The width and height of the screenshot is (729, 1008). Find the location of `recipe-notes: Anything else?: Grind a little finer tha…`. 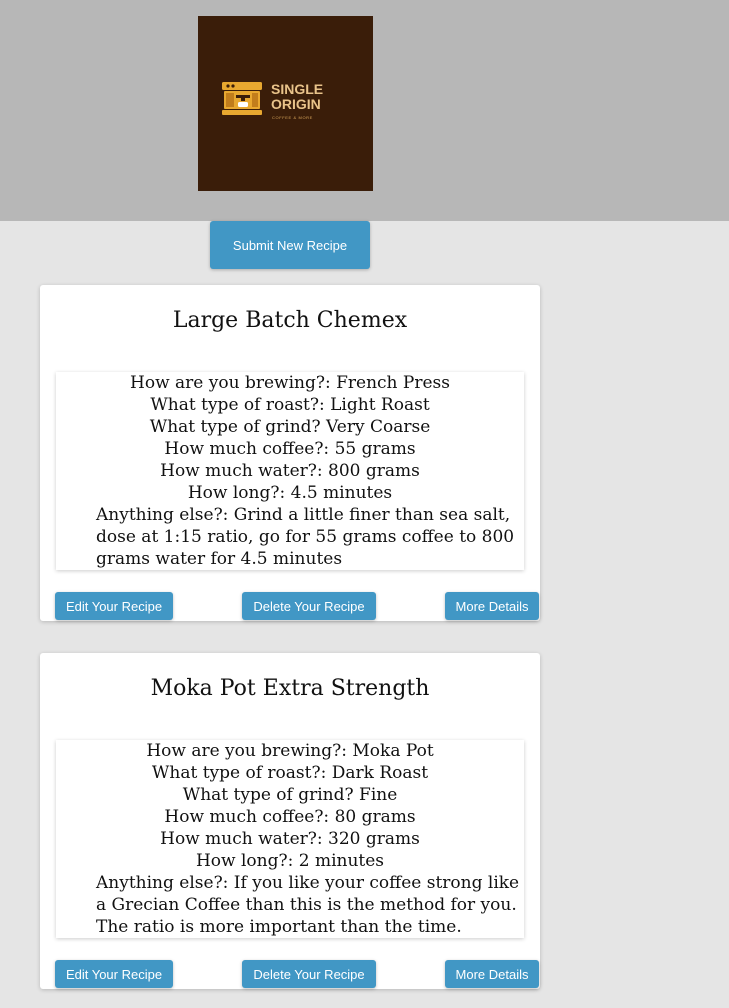

recipe-notes: Anything else?: Grind a little finer tha… is located at coordinates (305, 537).